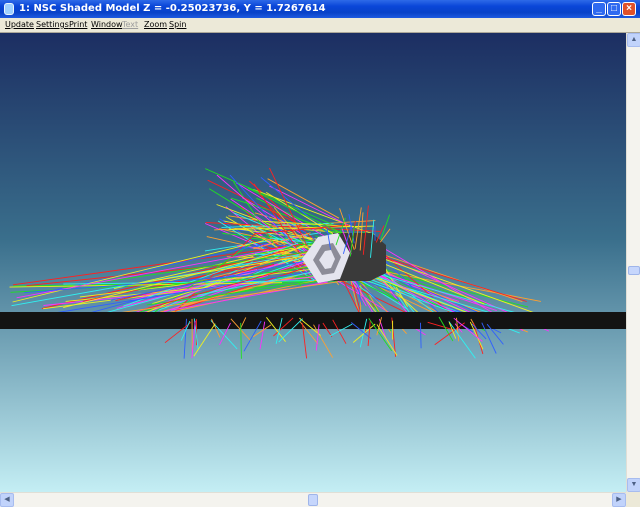 The width and height of the screenshot is (640, 507). I want to click on maximize-button: □, so click(614, 9).